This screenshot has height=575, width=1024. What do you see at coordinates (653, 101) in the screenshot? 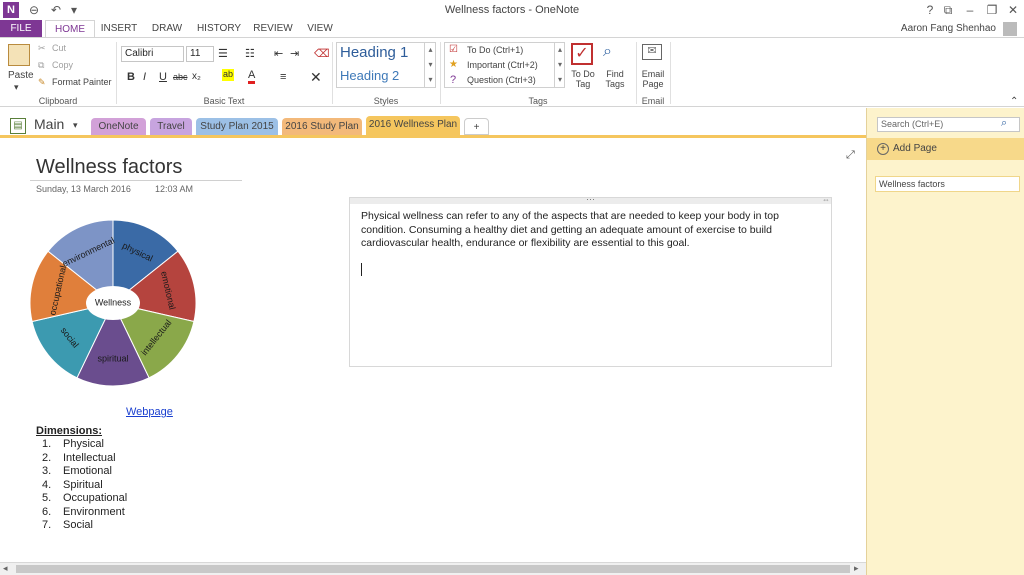
I see `email-group-label: Email` at bounding box center [653, 101].